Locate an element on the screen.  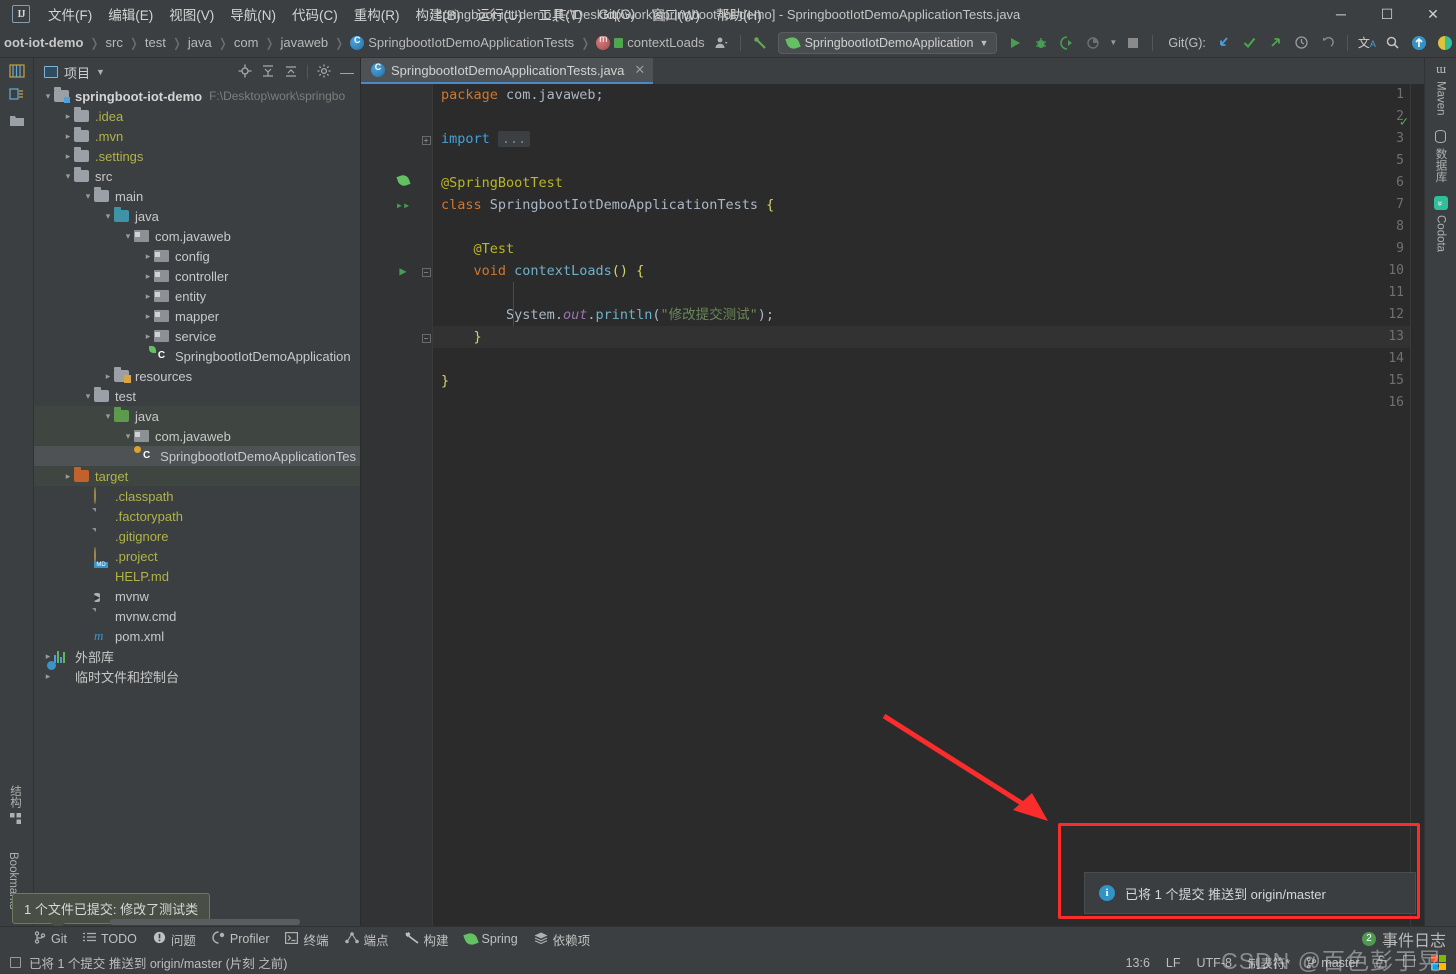
tree-node-com-javaweb: com.javaweb is located at coordinates (197, 236).